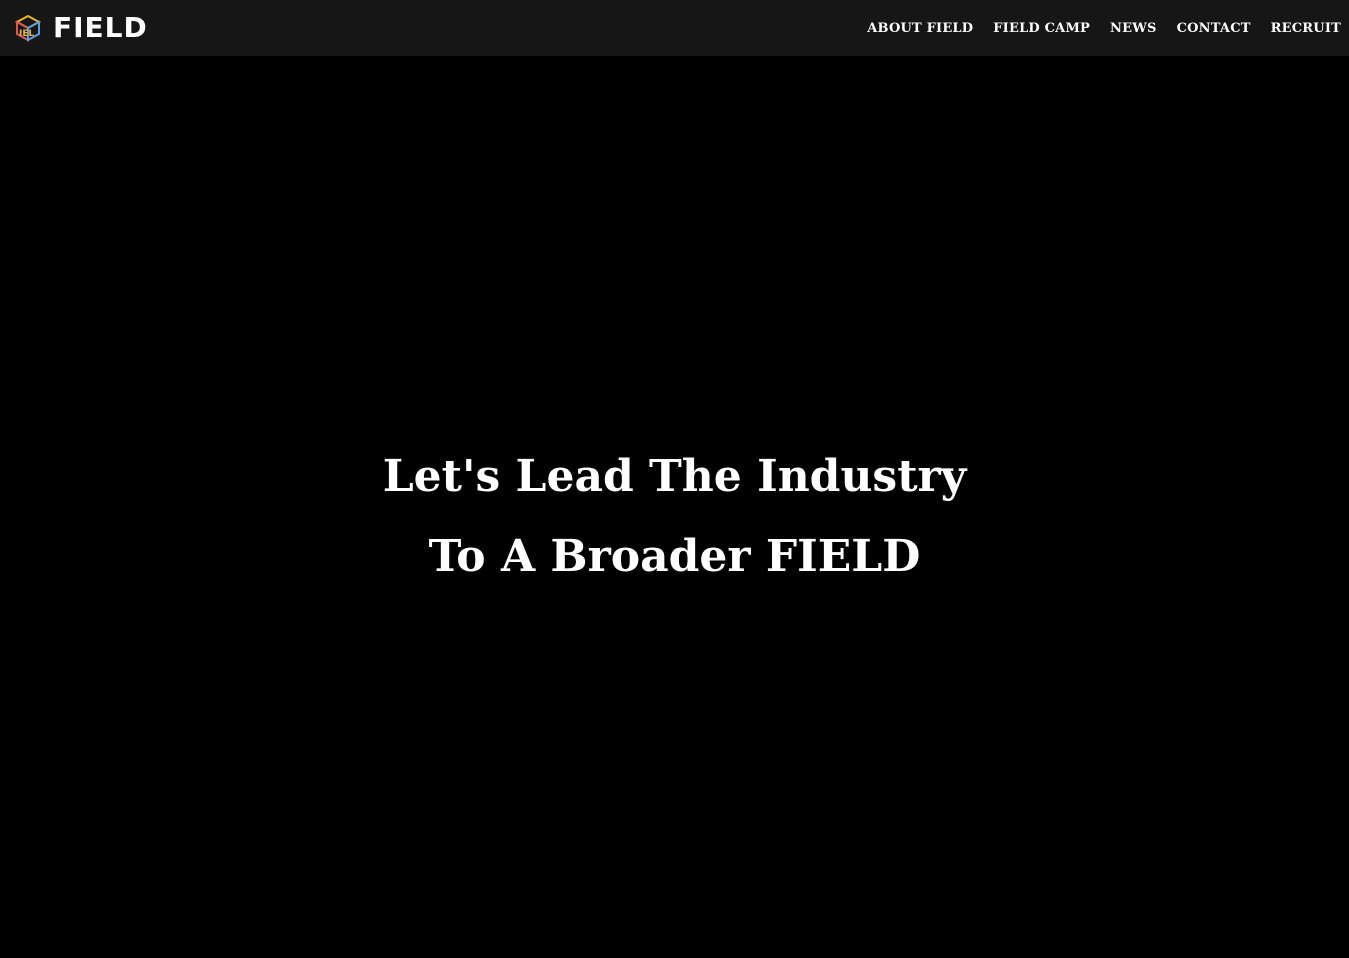 This screenshot has width=1349, height=958. What do you see at coordinates (1041, 28) in the screenshot?
I see `nav-link-field-camp: FIELD CAMP` at bounding box center [1041, 28].